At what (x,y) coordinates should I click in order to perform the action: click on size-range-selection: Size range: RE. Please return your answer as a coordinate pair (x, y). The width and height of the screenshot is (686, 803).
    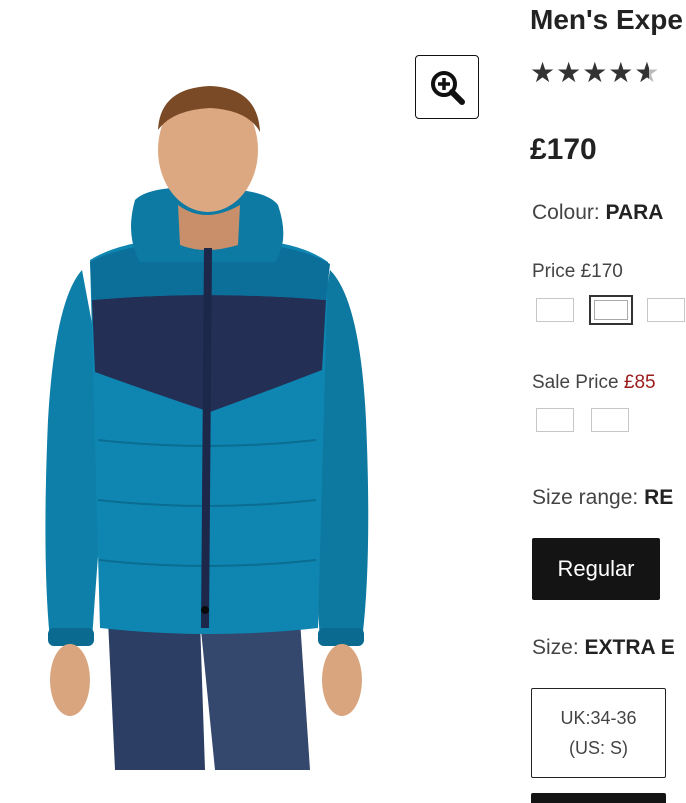
    Looking at the image, I should click on (602, 498).